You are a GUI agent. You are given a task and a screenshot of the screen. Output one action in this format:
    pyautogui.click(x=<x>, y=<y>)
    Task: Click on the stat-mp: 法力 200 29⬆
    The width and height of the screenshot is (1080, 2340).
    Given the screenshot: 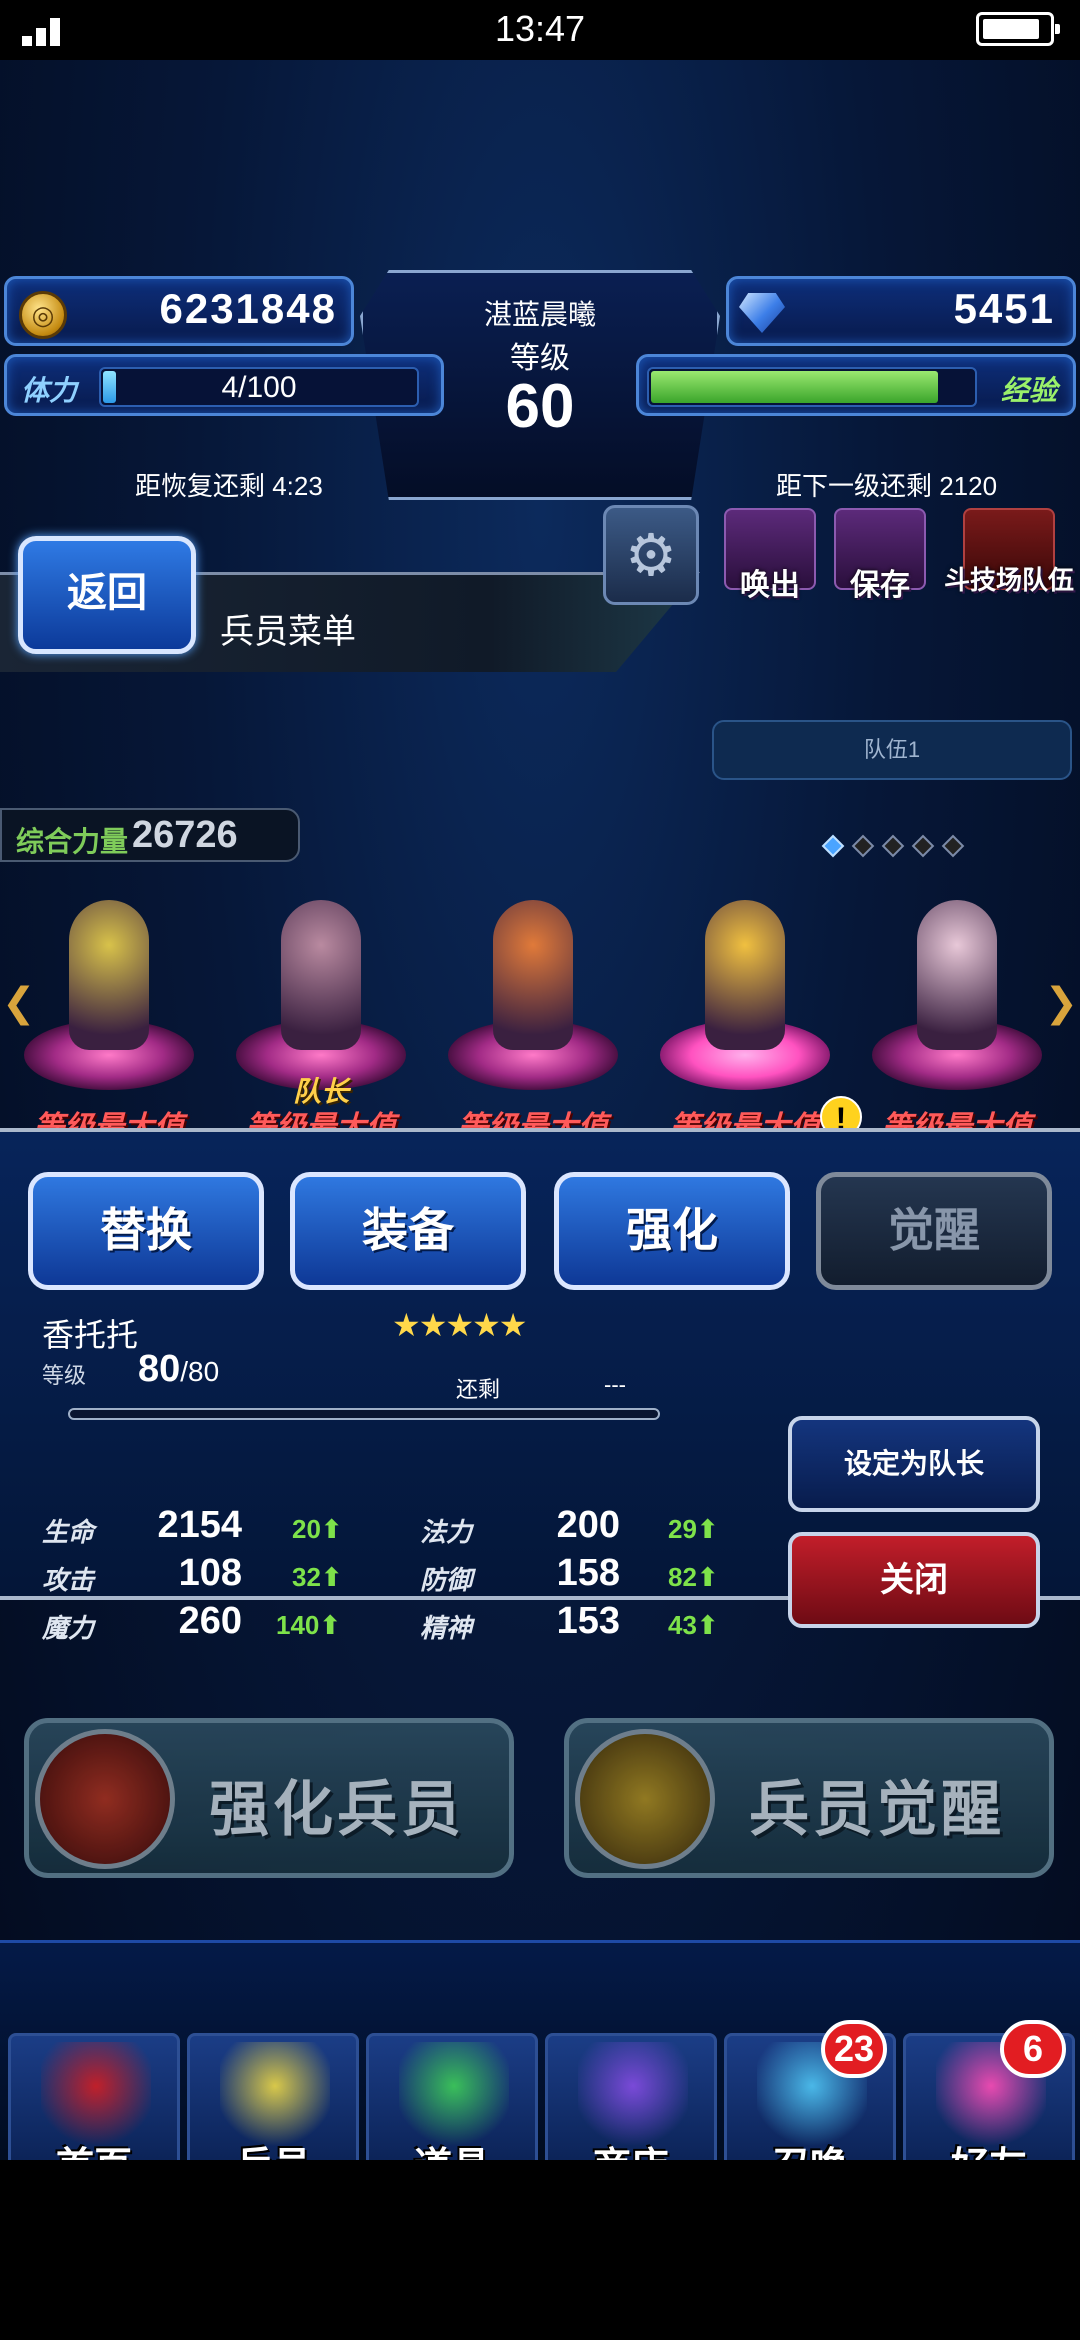 What is the action you would take?
    pyautogui.click(x=569, y=1526)
    